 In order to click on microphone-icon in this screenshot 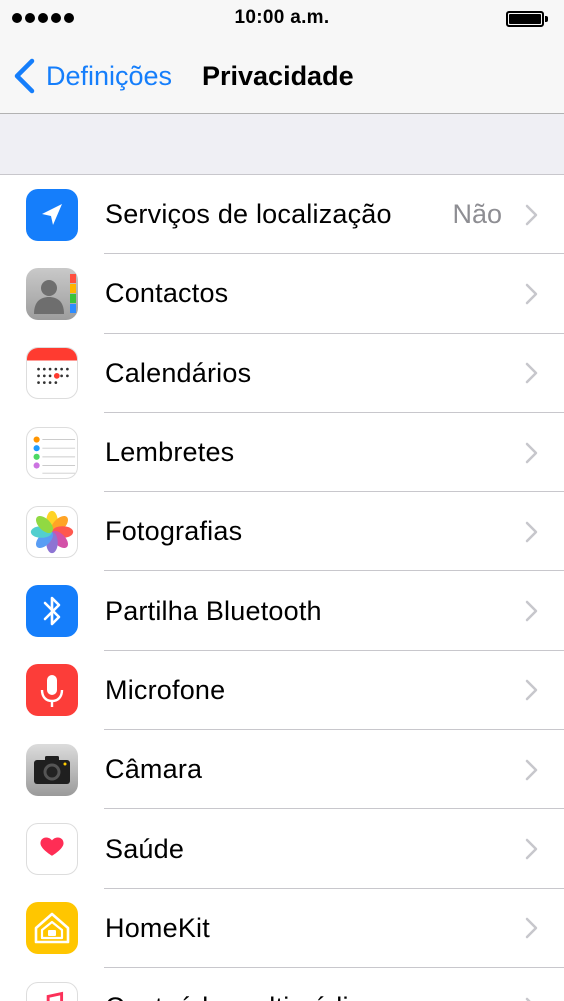, I will do `click(52, 690)`.